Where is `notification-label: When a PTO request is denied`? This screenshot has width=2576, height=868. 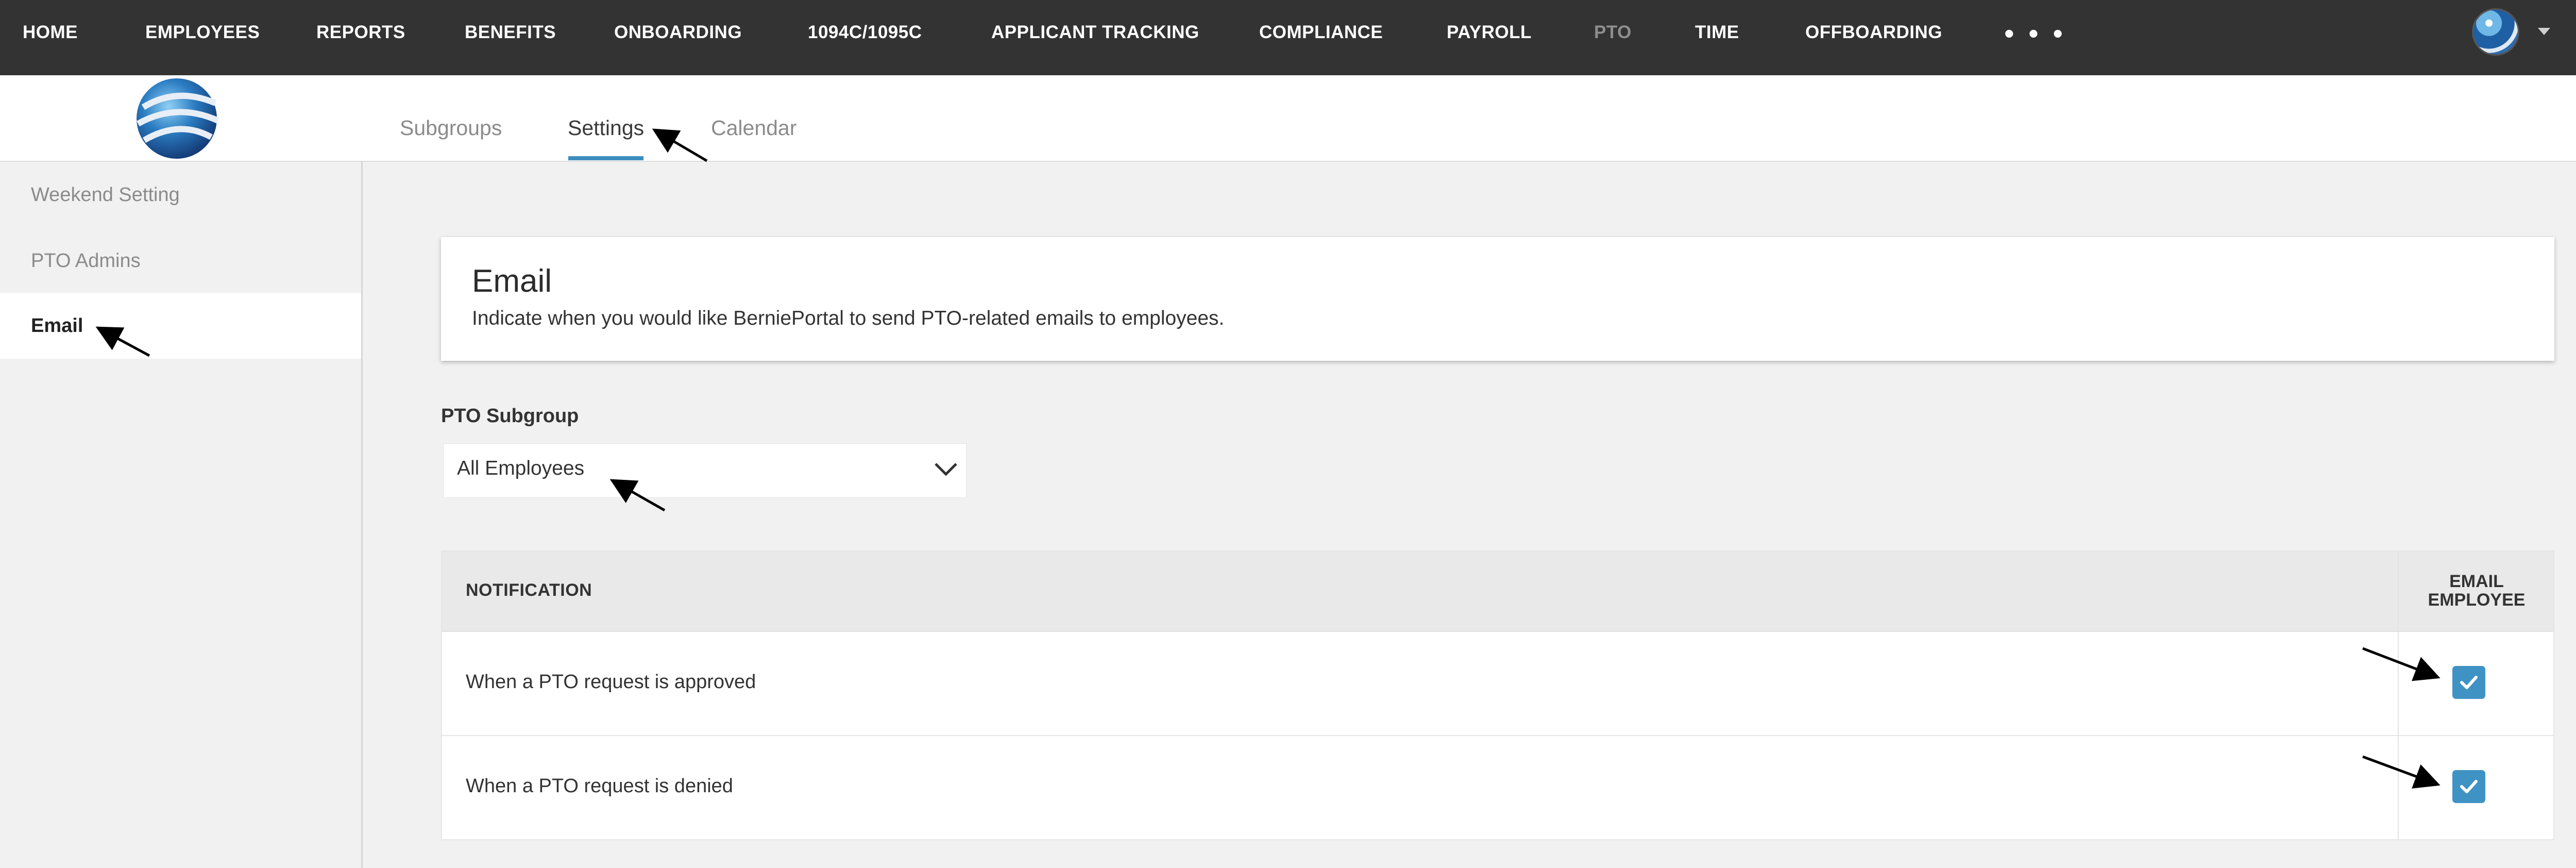 notification-label: When a PTO request is denied is located at coordinates (600, 786).